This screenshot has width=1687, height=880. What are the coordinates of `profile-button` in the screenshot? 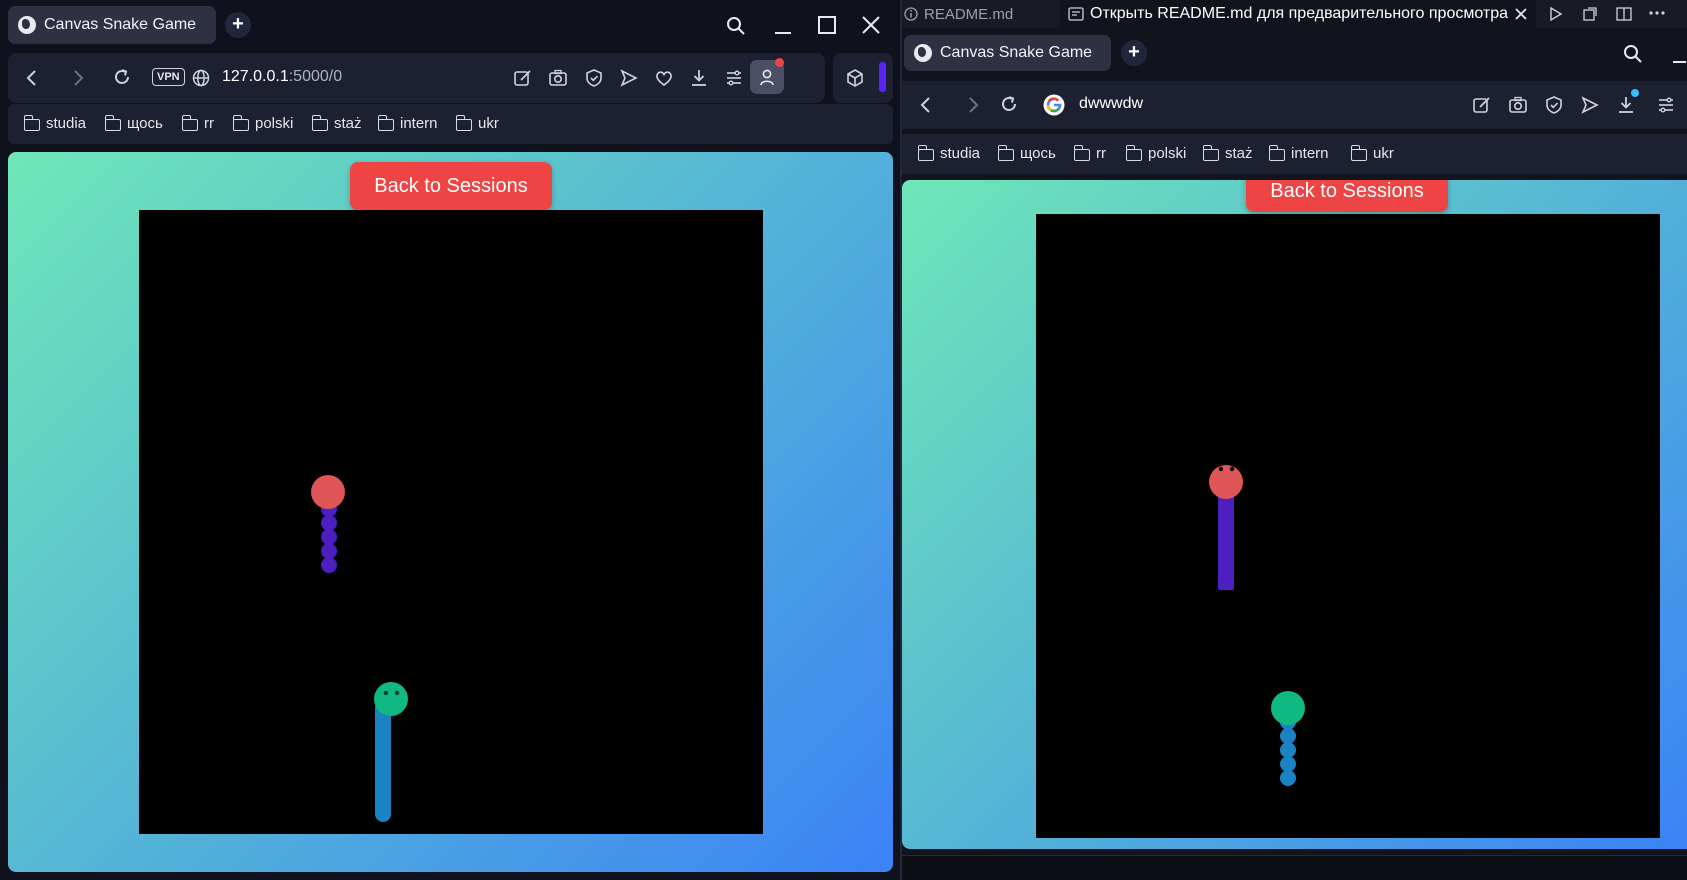 It's located at (767, 76).